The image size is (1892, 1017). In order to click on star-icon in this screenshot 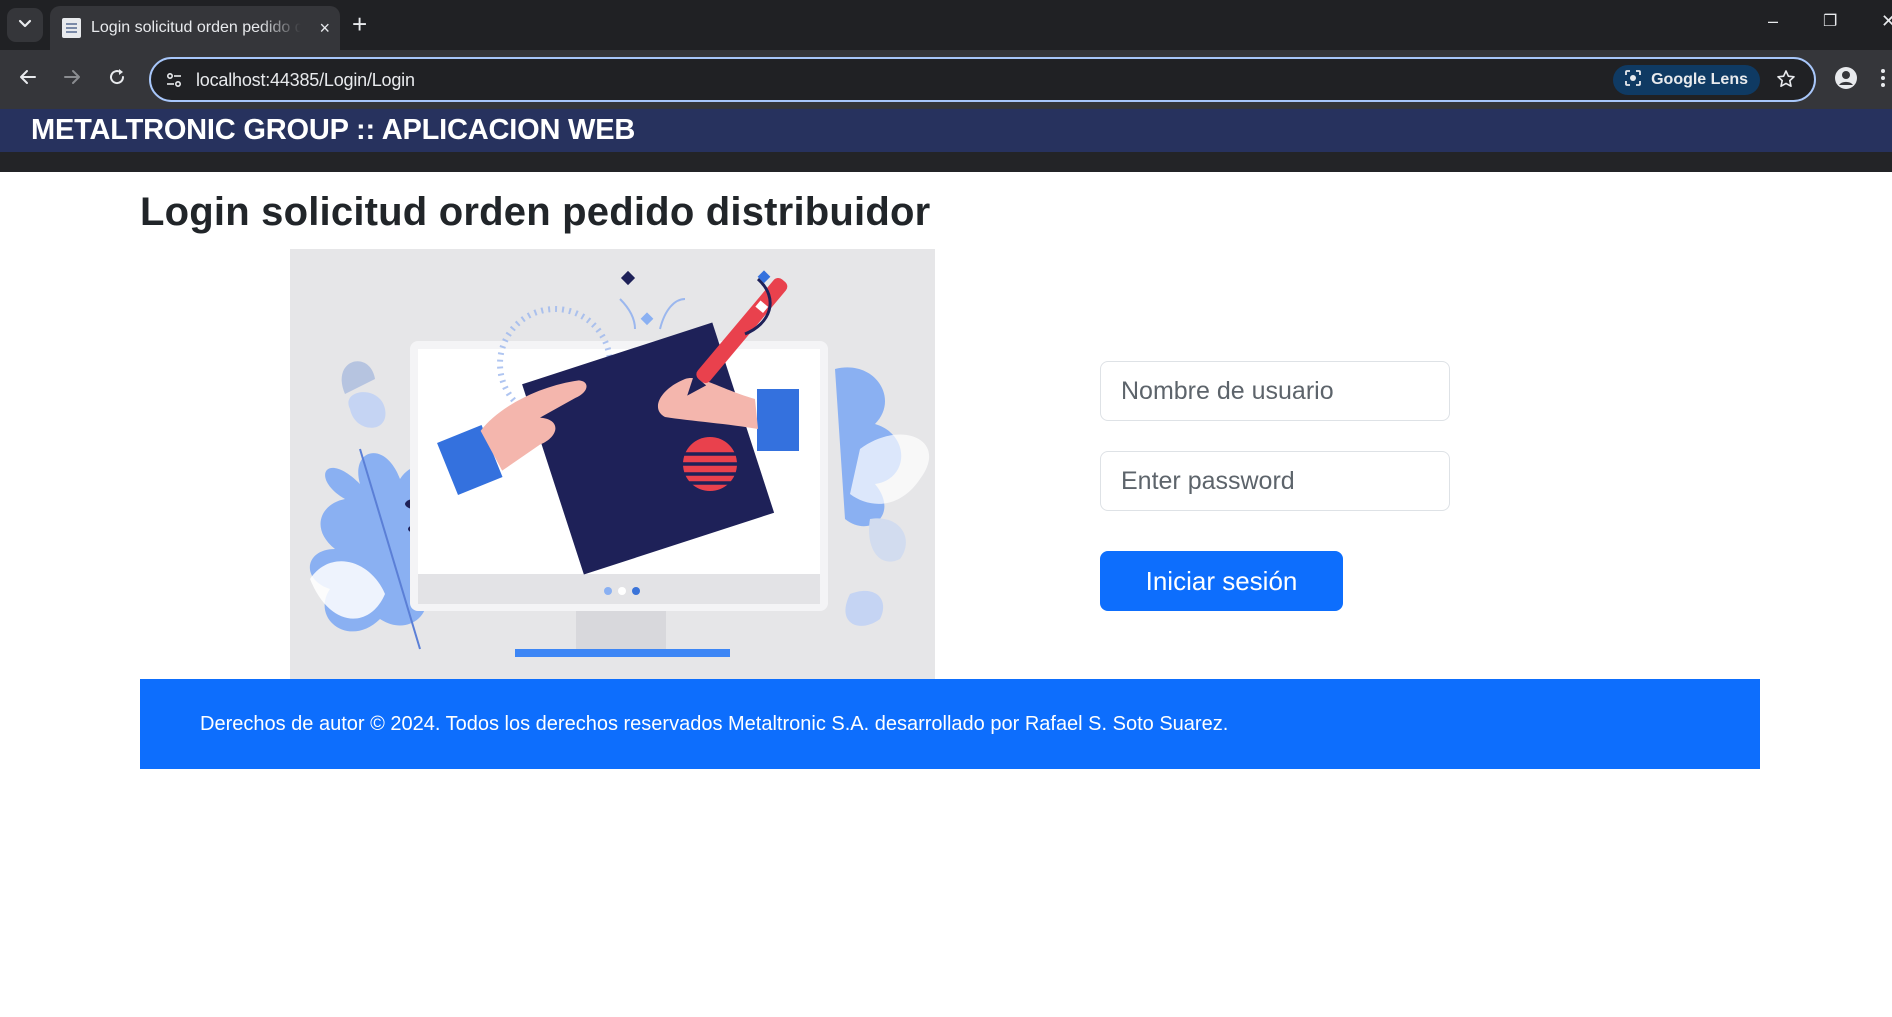, I will do `click(1786, 79)`.